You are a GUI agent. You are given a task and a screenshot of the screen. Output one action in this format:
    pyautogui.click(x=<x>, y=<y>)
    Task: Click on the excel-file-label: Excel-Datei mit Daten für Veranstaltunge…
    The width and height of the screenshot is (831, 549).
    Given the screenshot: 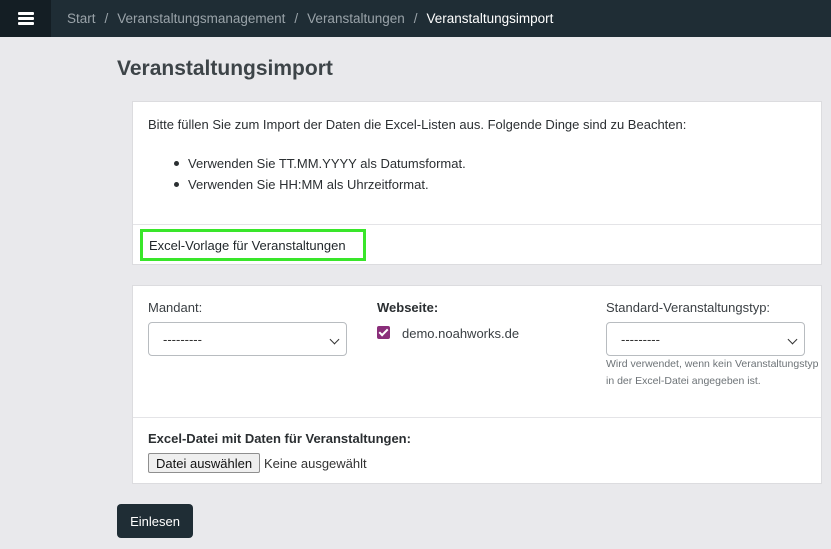 What is the action you would take?
    pyautogui.click(x=279, y=438)
    